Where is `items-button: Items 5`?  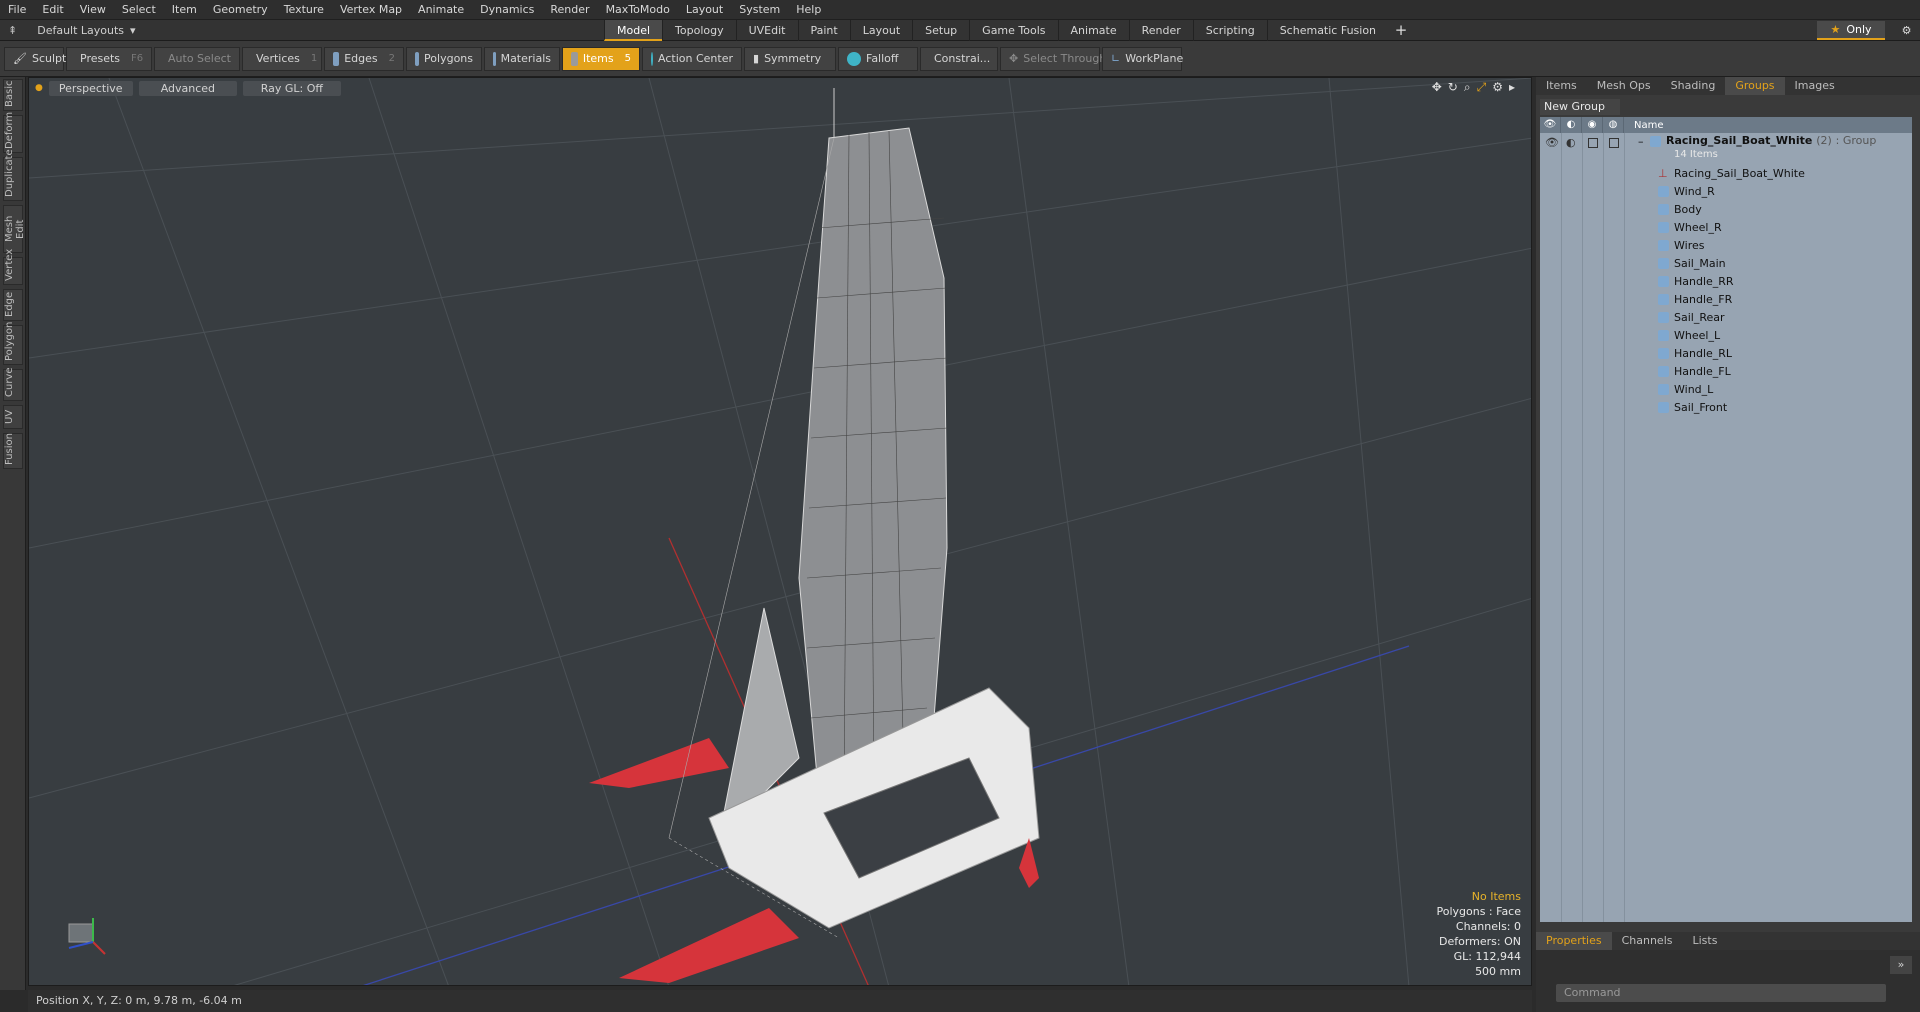
items-button: Items 5 is located at coordinates (601, 58).